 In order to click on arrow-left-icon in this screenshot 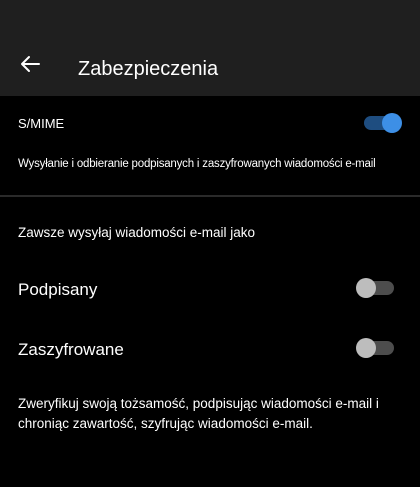, I will do `click(30, 64)`.